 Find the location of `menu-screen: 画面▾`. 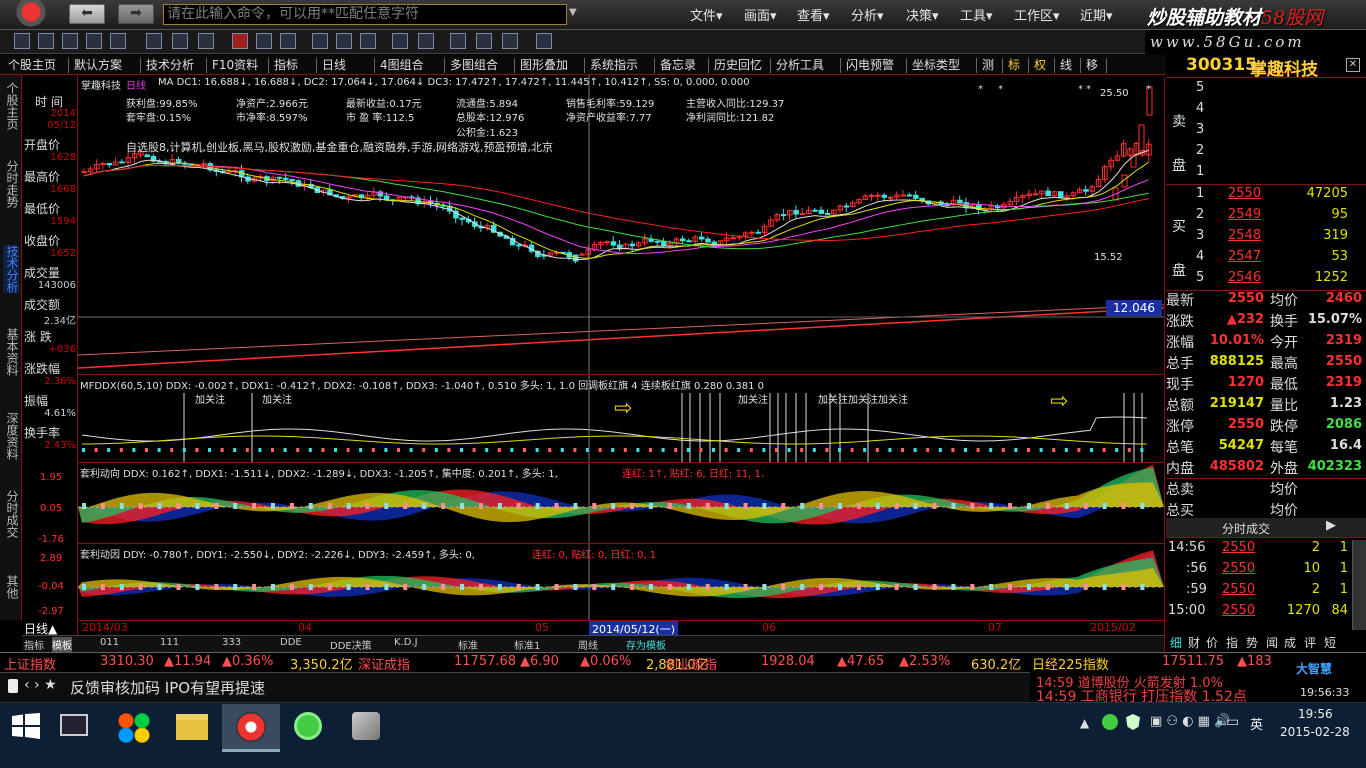

menu-screen: 画面▾ is located at coordinates (760, 14).